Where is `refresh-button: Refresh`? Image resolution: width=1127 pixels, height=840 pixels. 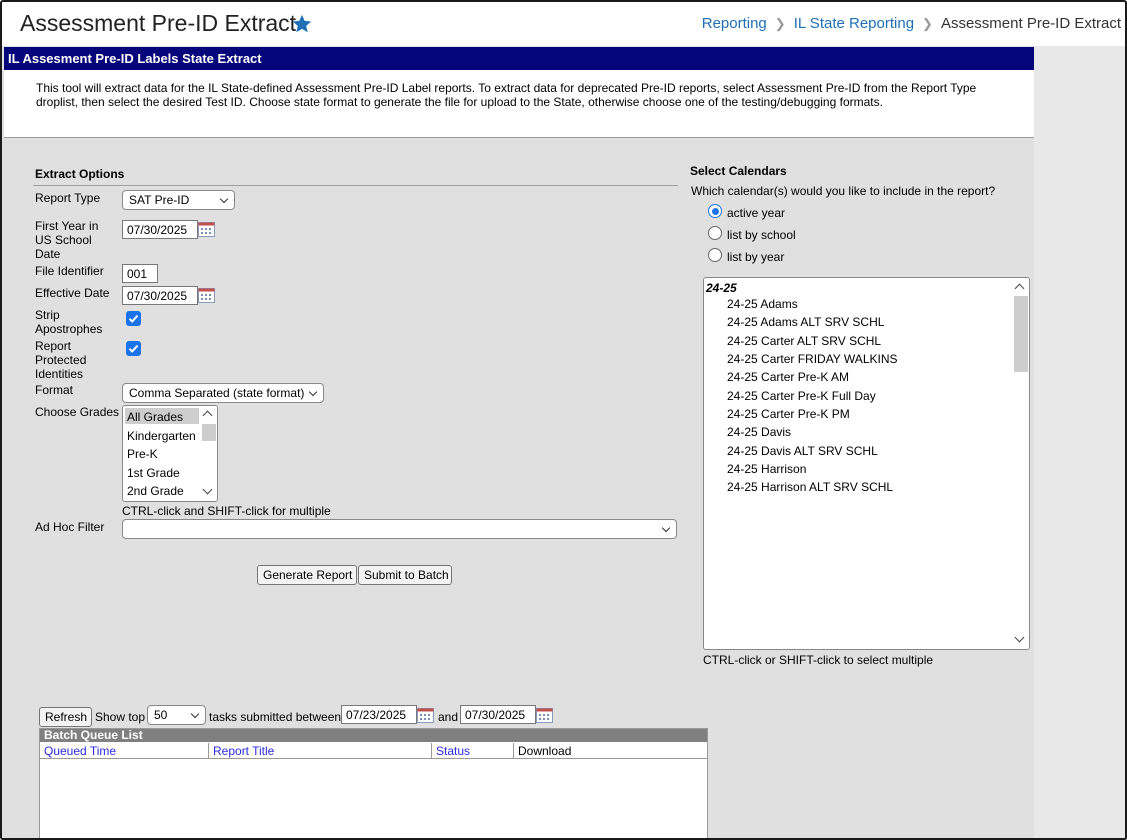
refresh-button: Refresh is located at coordinates (65, 717).